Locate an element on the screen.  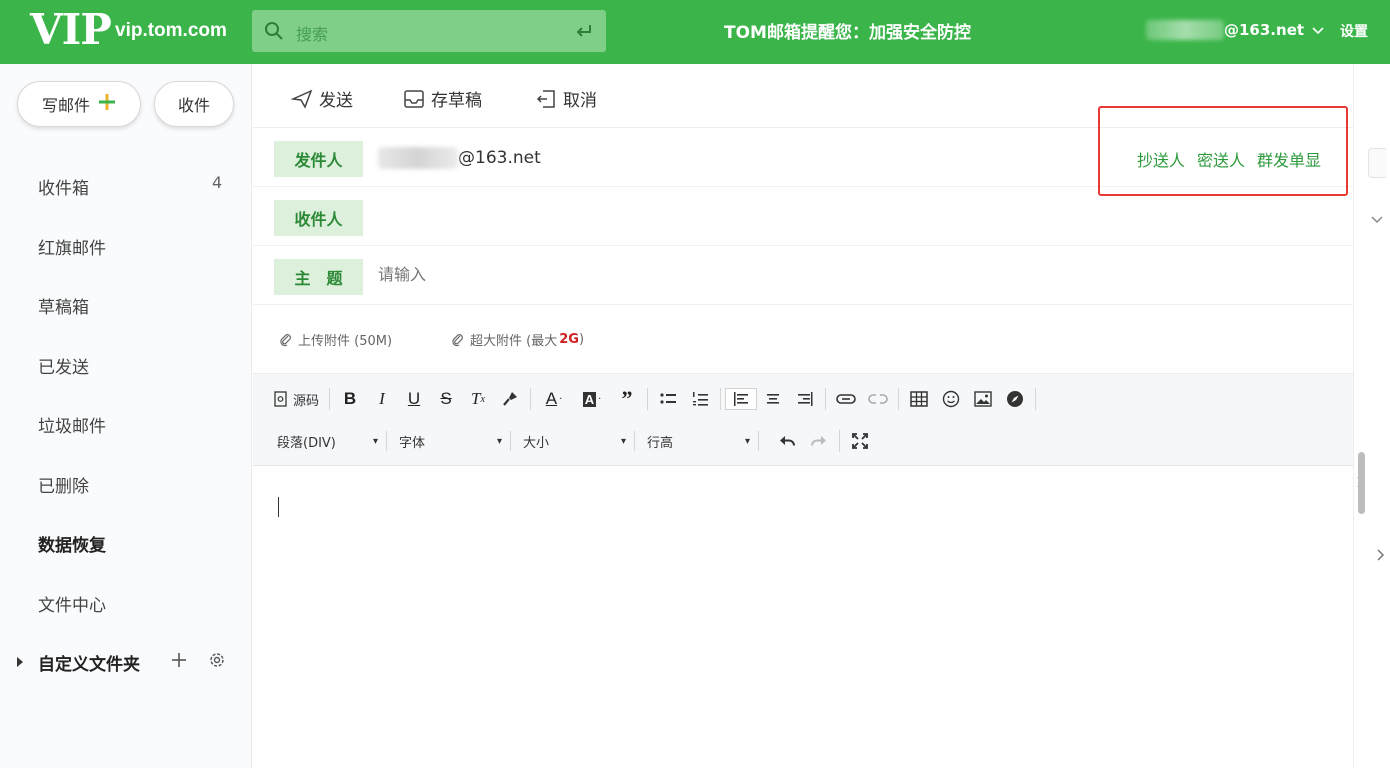
recipient-row: 收件人 is located at coordinates (803, 217).